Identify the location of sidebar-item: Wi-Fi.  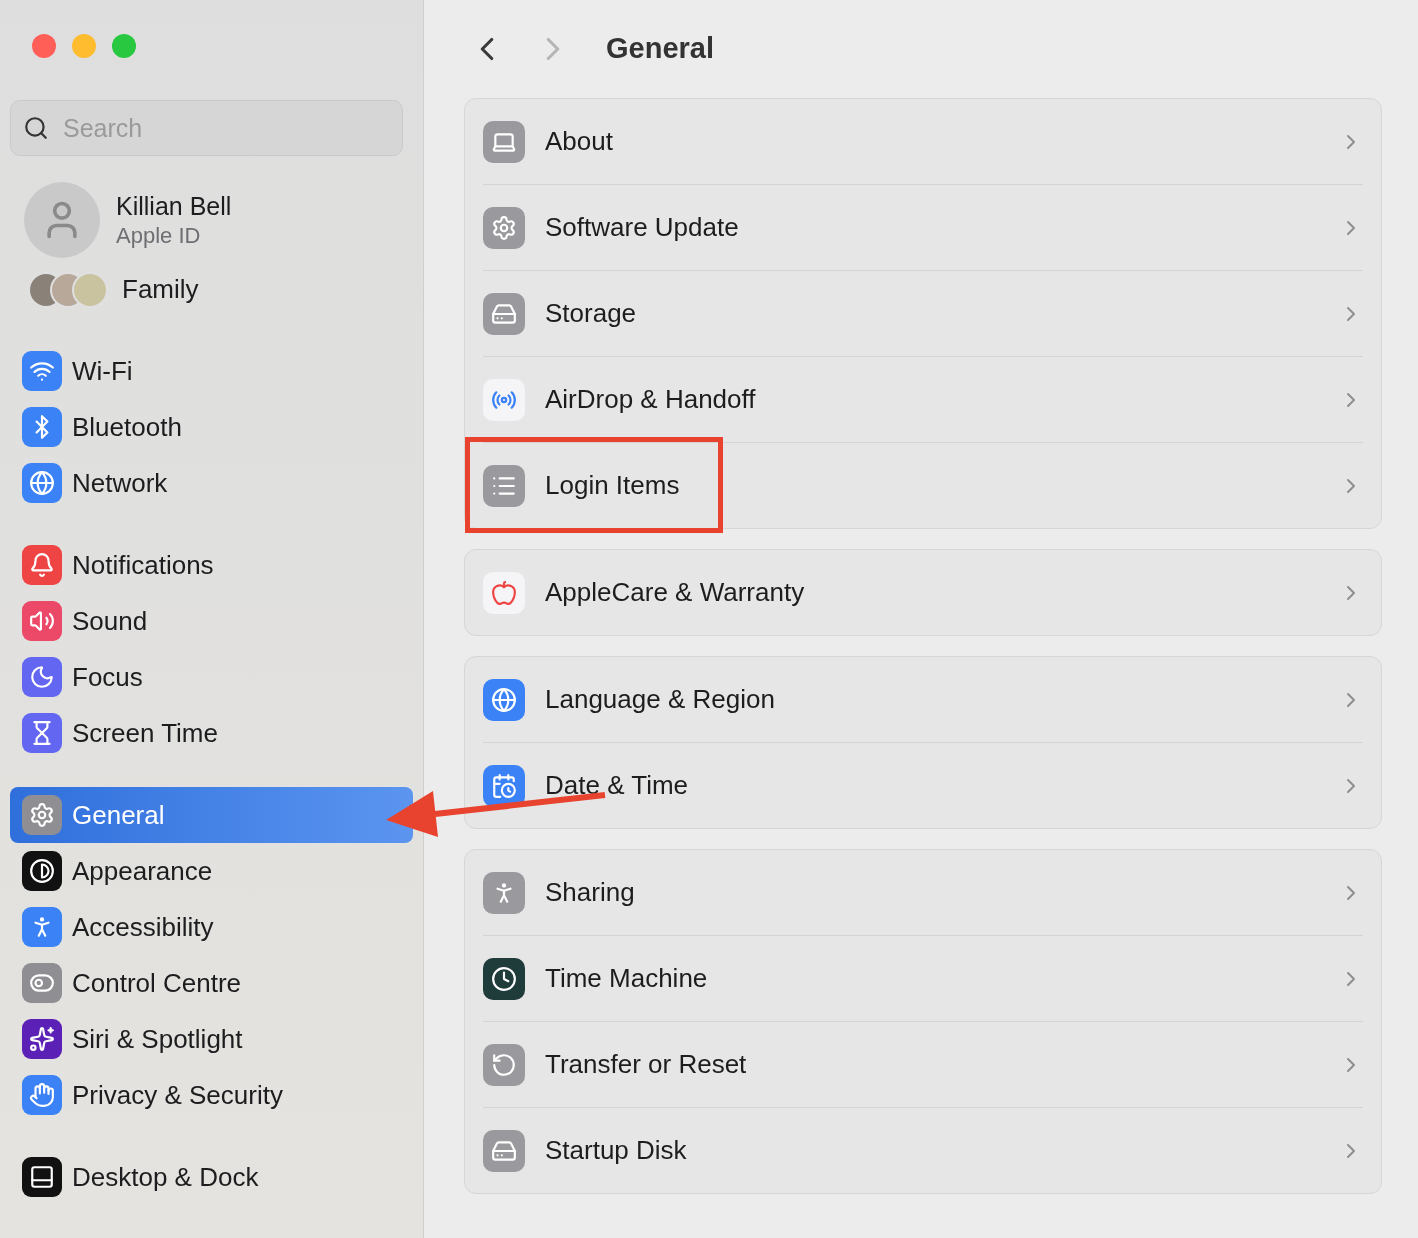
(211, 371).